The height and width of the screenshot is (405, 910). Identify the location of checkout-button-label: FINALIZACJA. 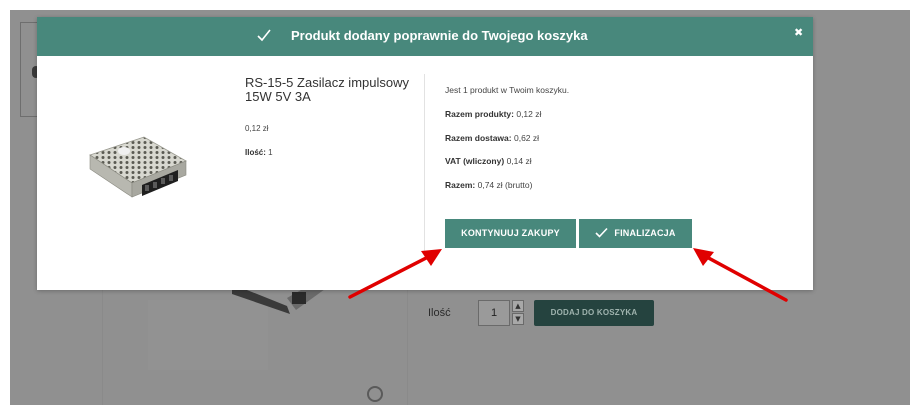
(645, 233).